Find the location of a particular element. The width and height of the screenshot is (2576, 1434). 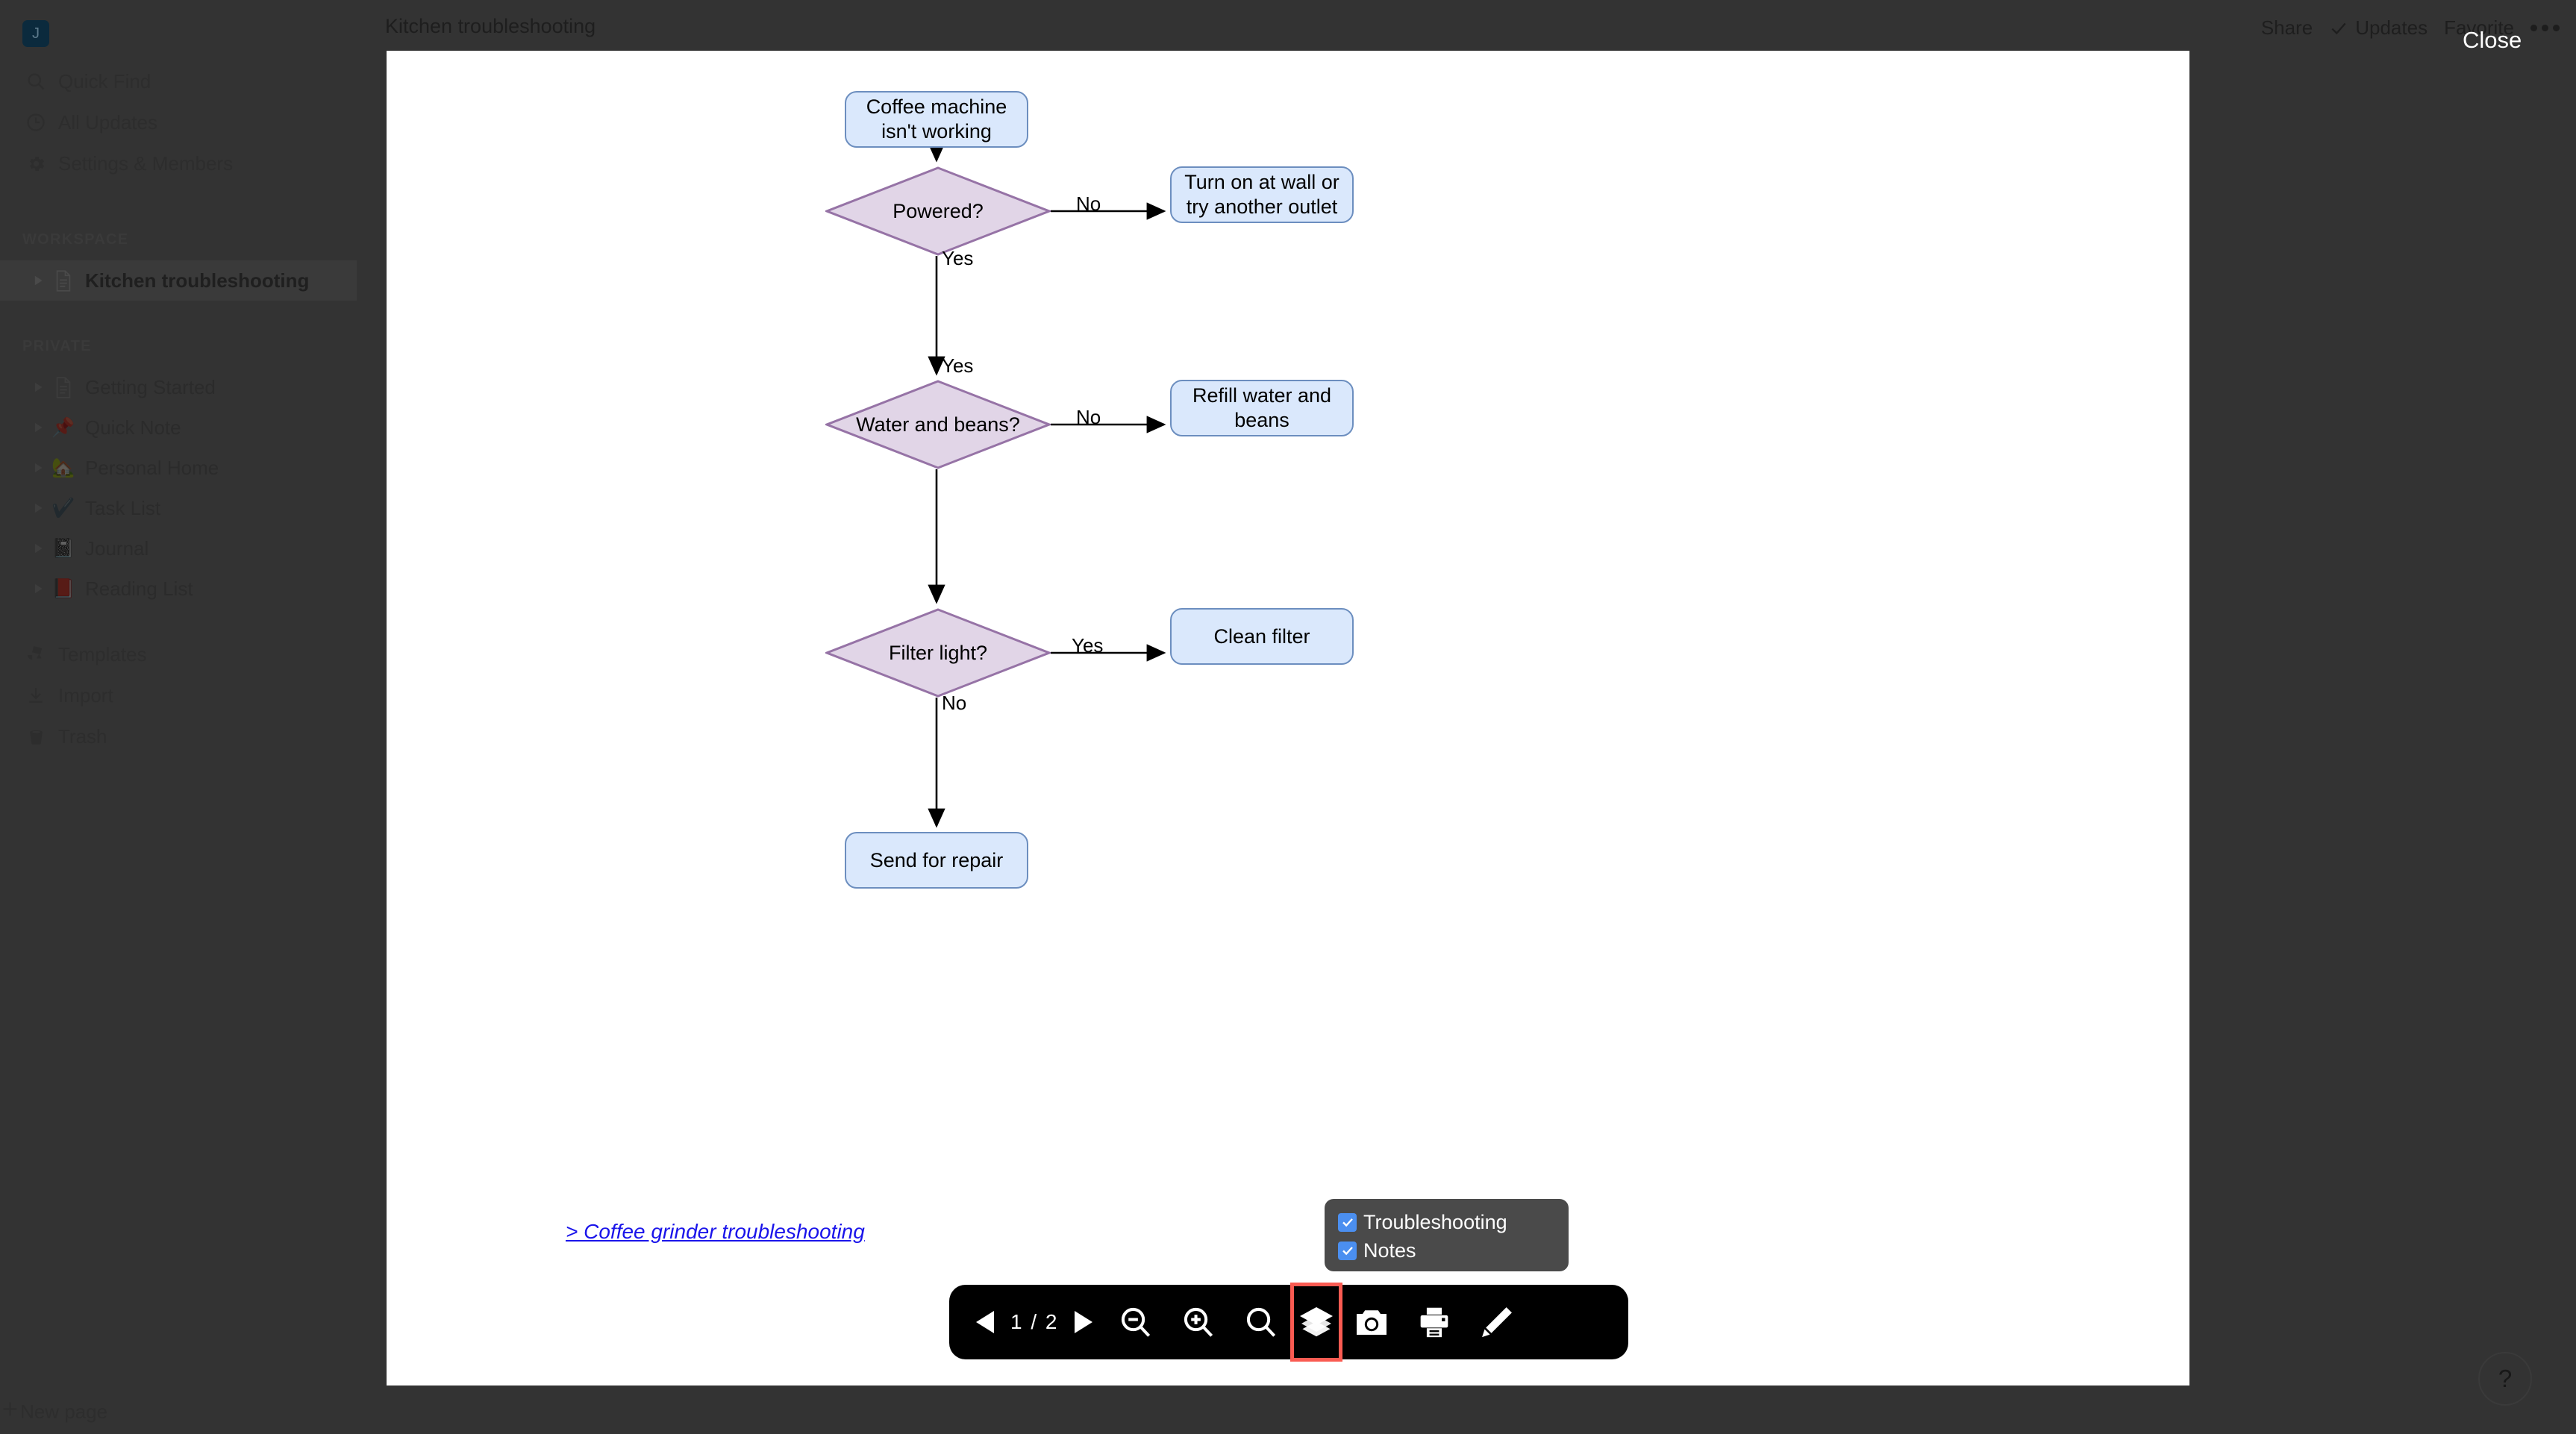

edge-label-filter-no: No is located at coordinates (954, 703).